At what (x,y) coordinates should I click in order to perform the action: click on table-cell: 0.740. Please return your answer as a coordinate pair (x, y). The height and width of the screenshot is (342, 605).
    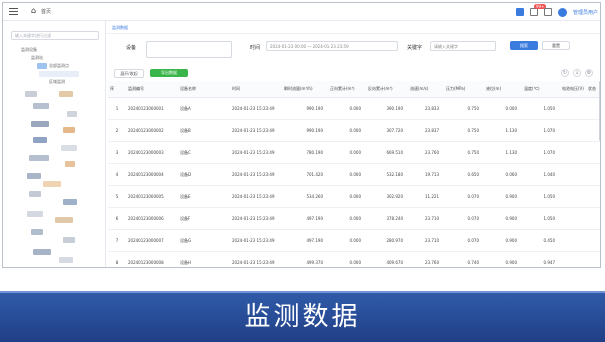
    Looking at the image, I should click on (464, 259).